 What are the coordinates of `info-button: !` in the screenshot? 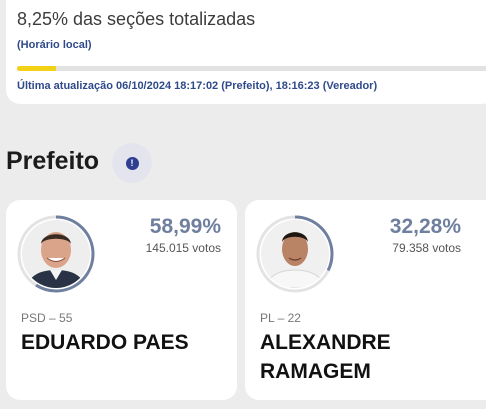 It's located at (132, 163).